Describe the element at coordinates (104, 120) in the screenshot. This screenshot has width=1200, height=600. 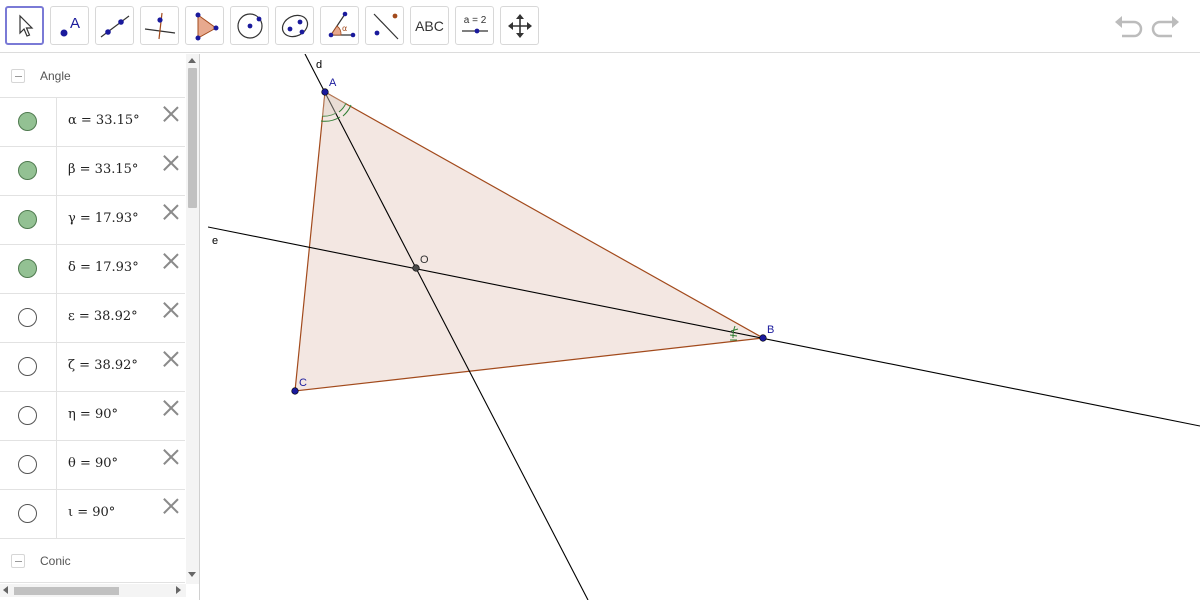
I see `algebra-formula: α = 33.15°` at that location.